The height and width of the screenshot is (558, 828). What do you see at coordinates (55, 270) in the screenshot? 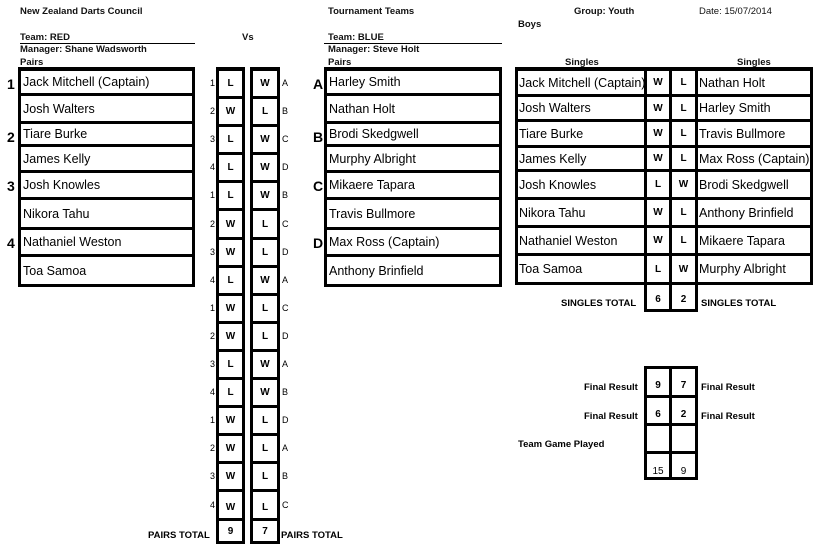
I see `home-pair-player: Toa Samoa` at bounding box center [55, 270].